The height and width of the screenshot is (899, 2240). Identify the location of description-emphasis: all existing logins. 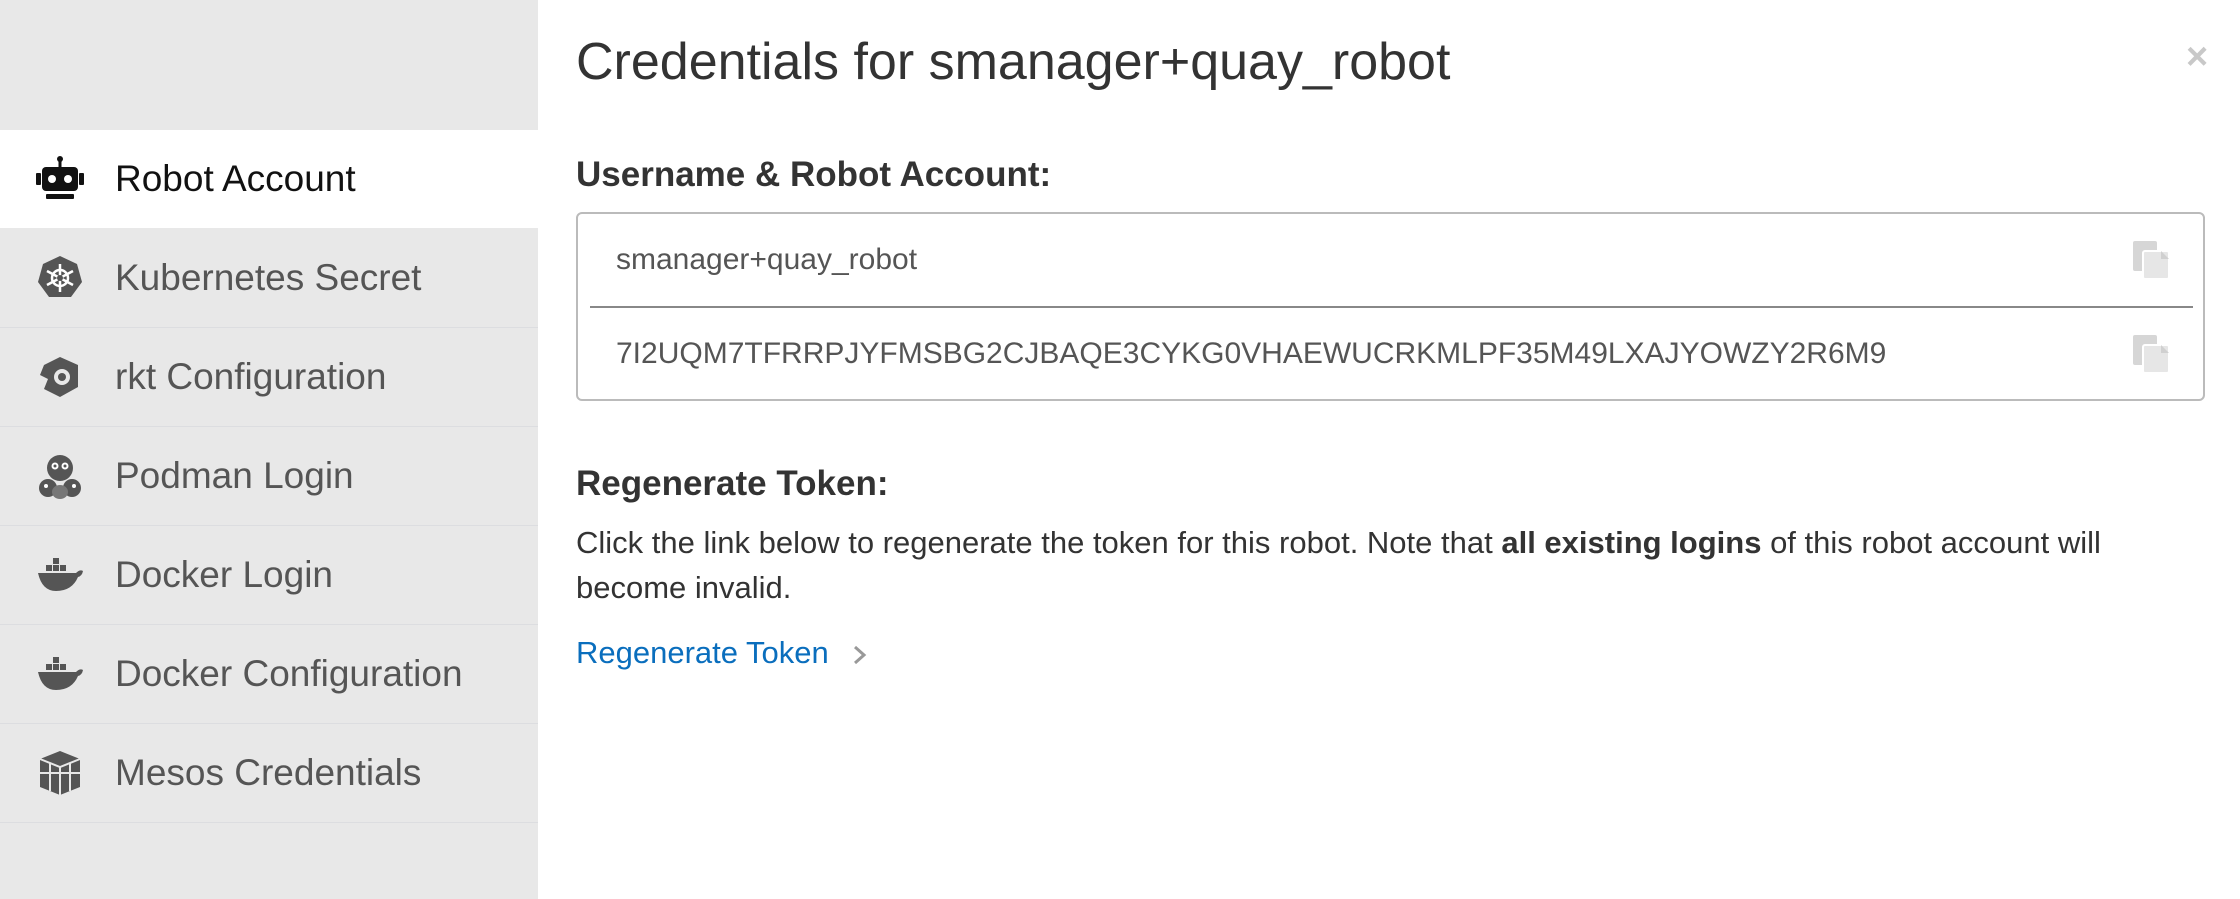
(1631, 542).